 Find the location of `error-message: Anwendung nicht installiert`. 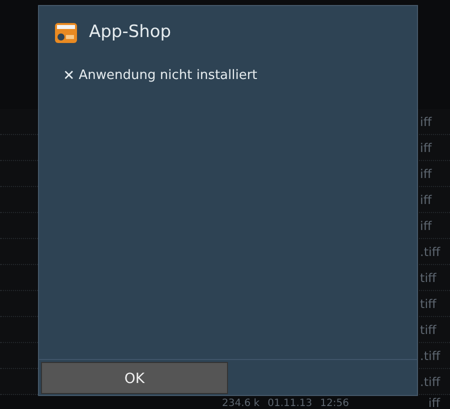

error-message: Anwendung nicht installiert is located at coordinates (168, 76).